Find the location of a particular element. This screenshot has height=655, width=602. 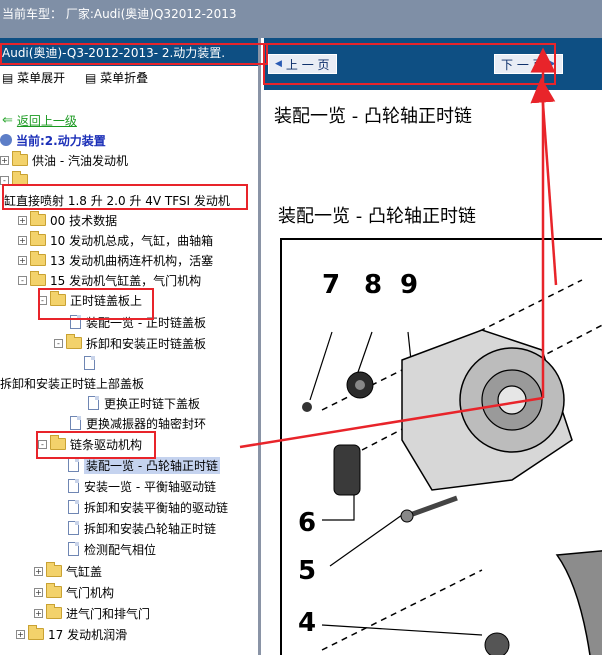

tree-item: 拆卸和安装正时链上部盖板 is located at coordinates (72, 383).